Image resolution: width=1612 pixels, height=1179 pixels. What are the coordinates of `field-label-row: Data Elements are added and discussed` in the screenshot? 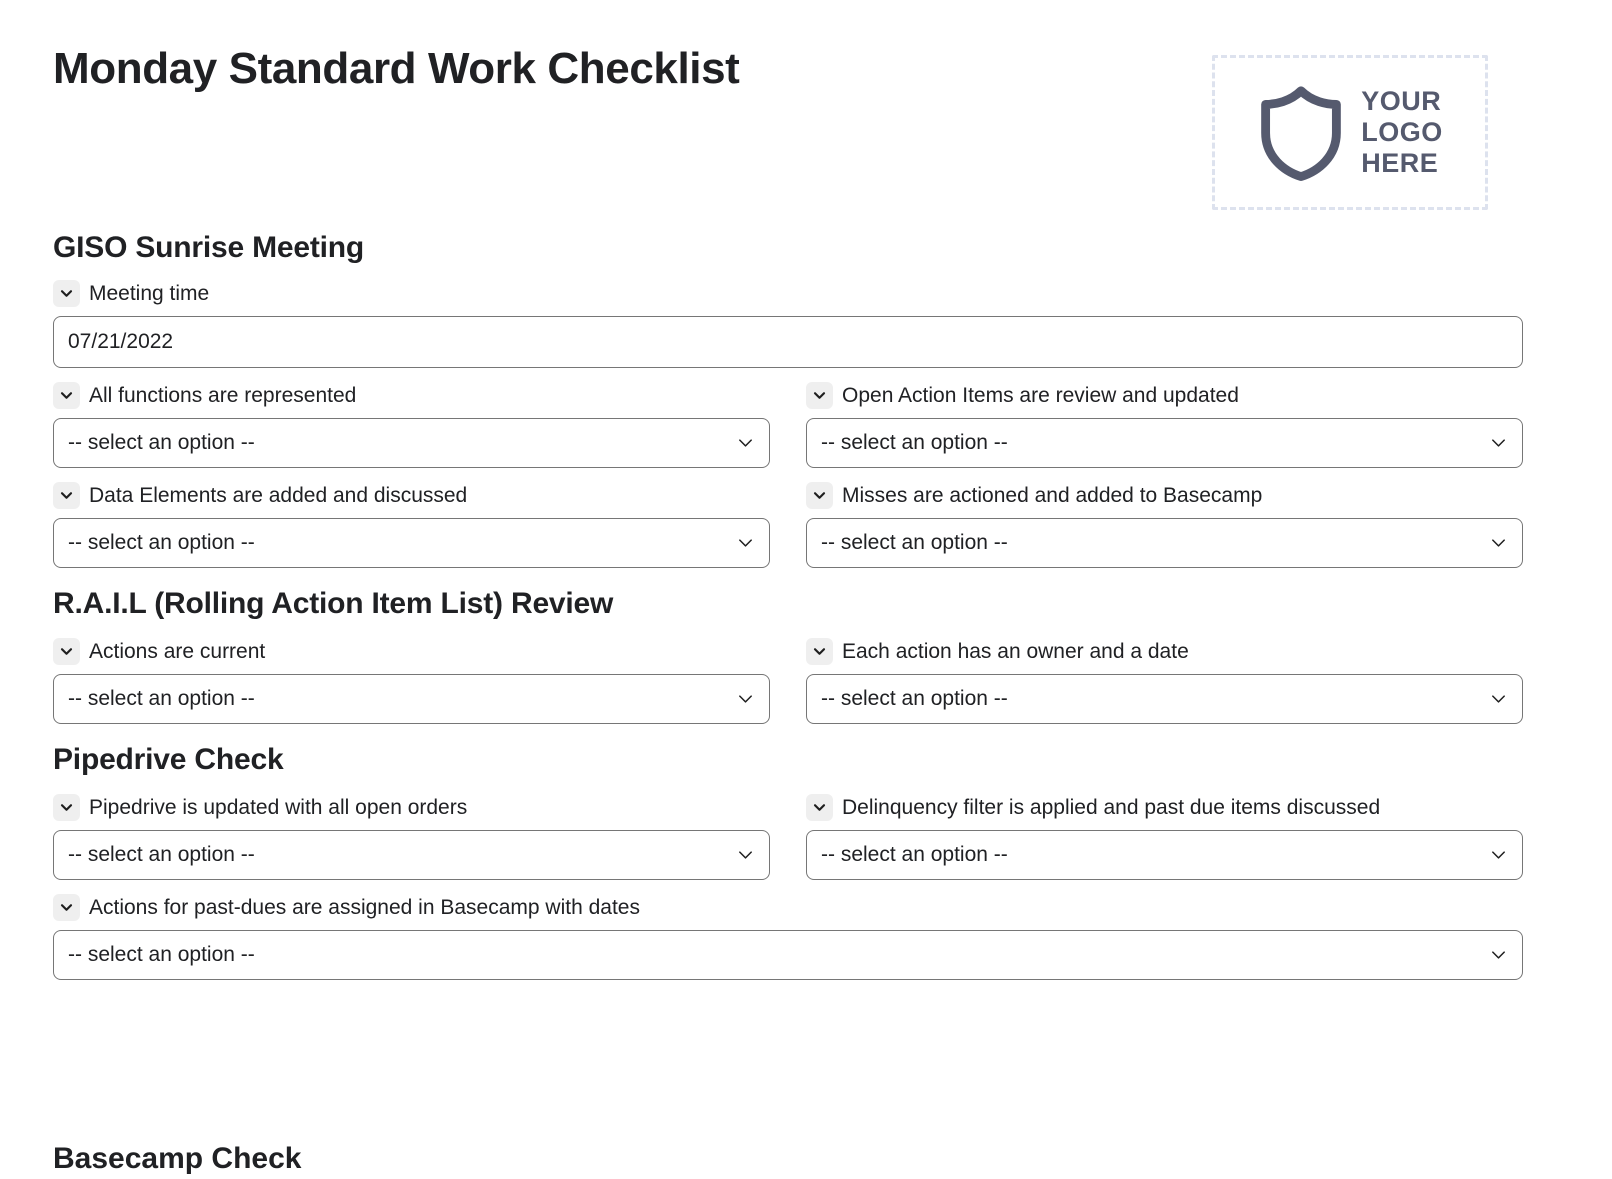 It's located at (411, 495).